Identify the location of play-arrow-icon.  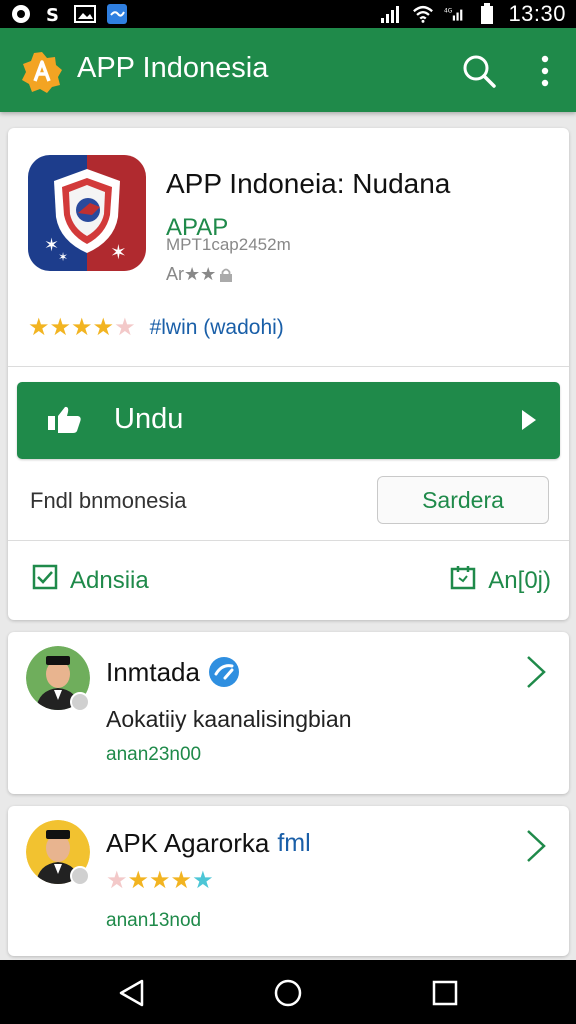
(529, 420).